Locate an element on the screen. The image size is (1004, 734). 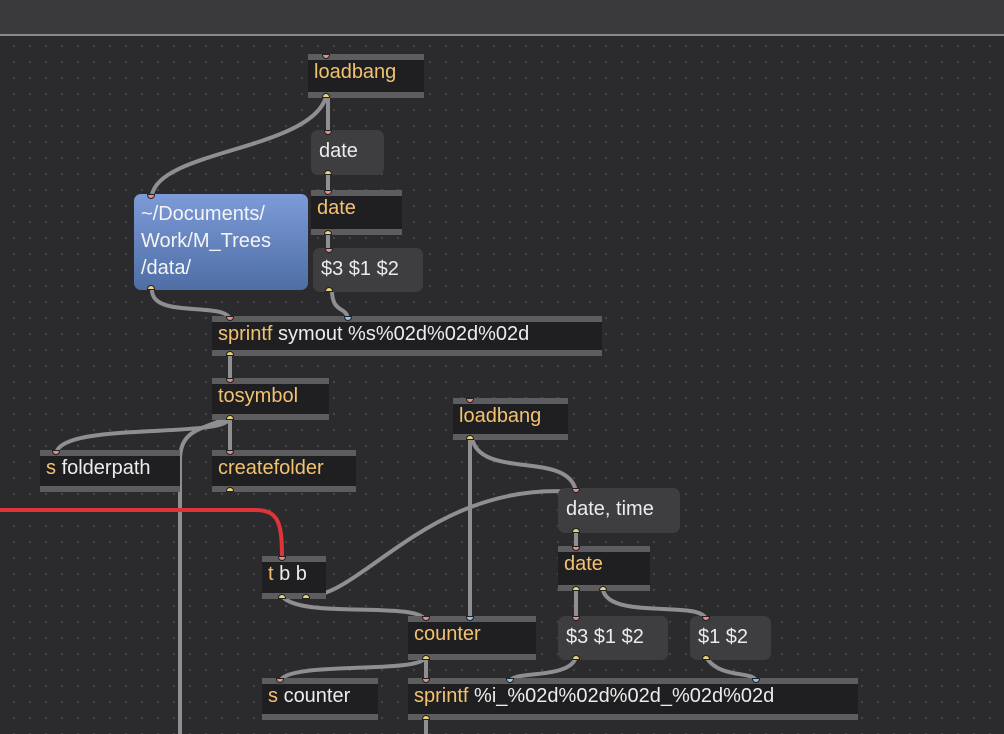
cord-loadbang-path is located at coordinates (239, 146).